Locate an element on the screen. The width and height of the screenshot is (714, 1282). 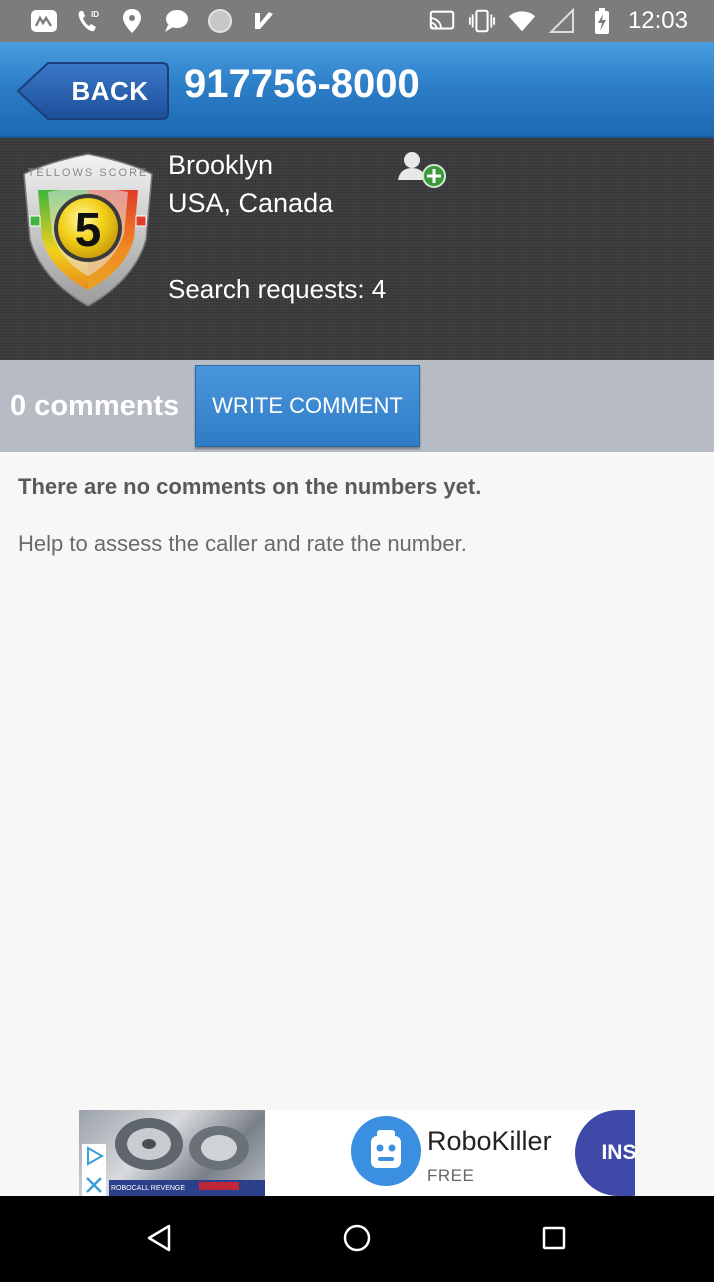
wifi-icon is located at coordinates (522, 21).